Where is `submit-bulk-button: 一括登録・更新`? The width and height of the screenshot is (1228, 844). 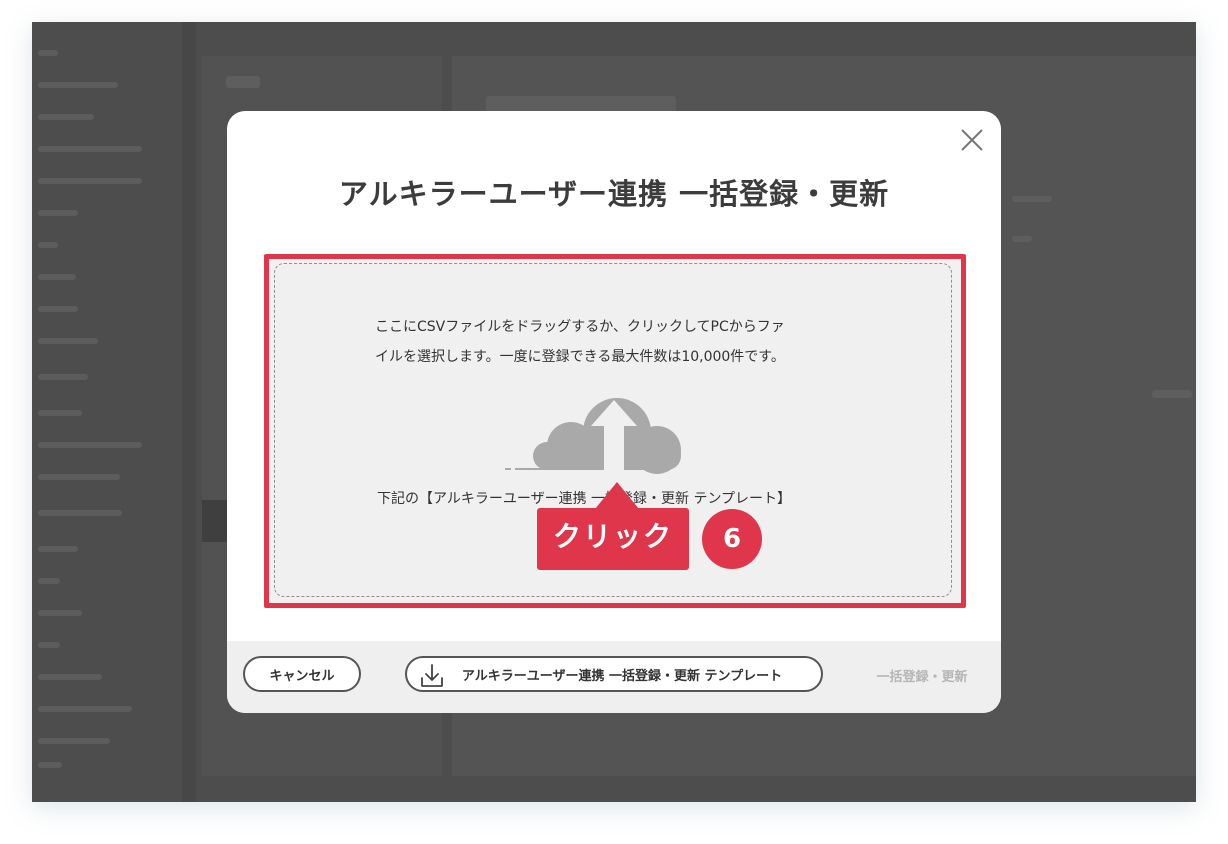
submit-bulk-button: 一括登録・更新 is located at coordinates (922, 675).